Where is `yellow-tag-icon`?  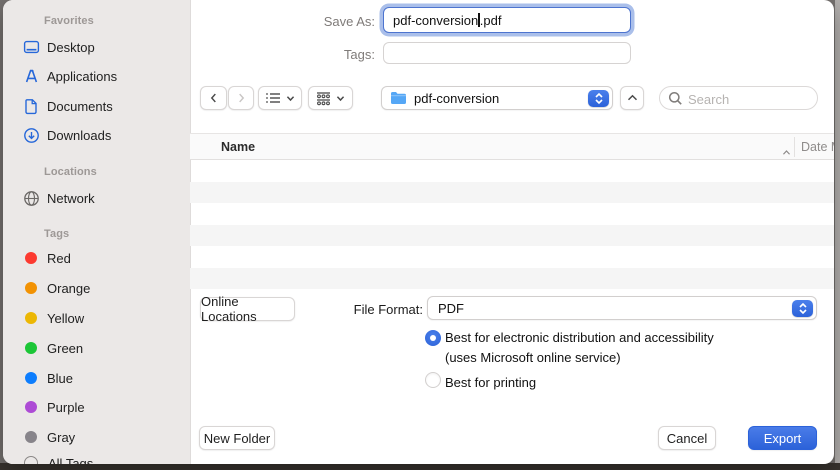 yellow-tag-icon is located at coordinates (31, 318).